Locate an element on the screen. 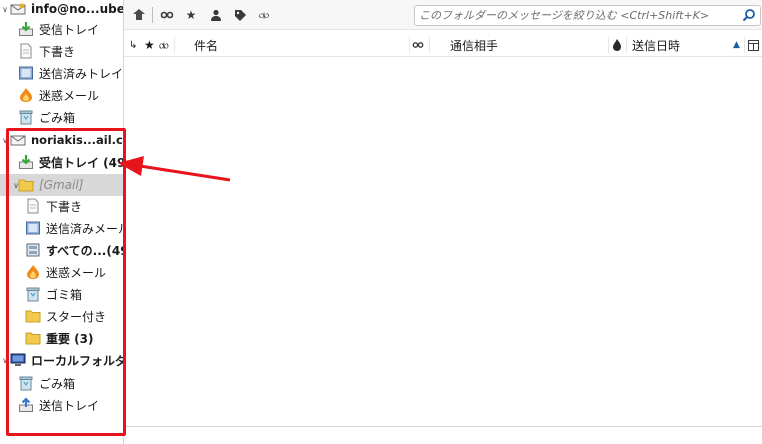 The width and height of the screenshot is (762, 444). account-name: info@no...ube.jp is located at coordinates (77, 9).